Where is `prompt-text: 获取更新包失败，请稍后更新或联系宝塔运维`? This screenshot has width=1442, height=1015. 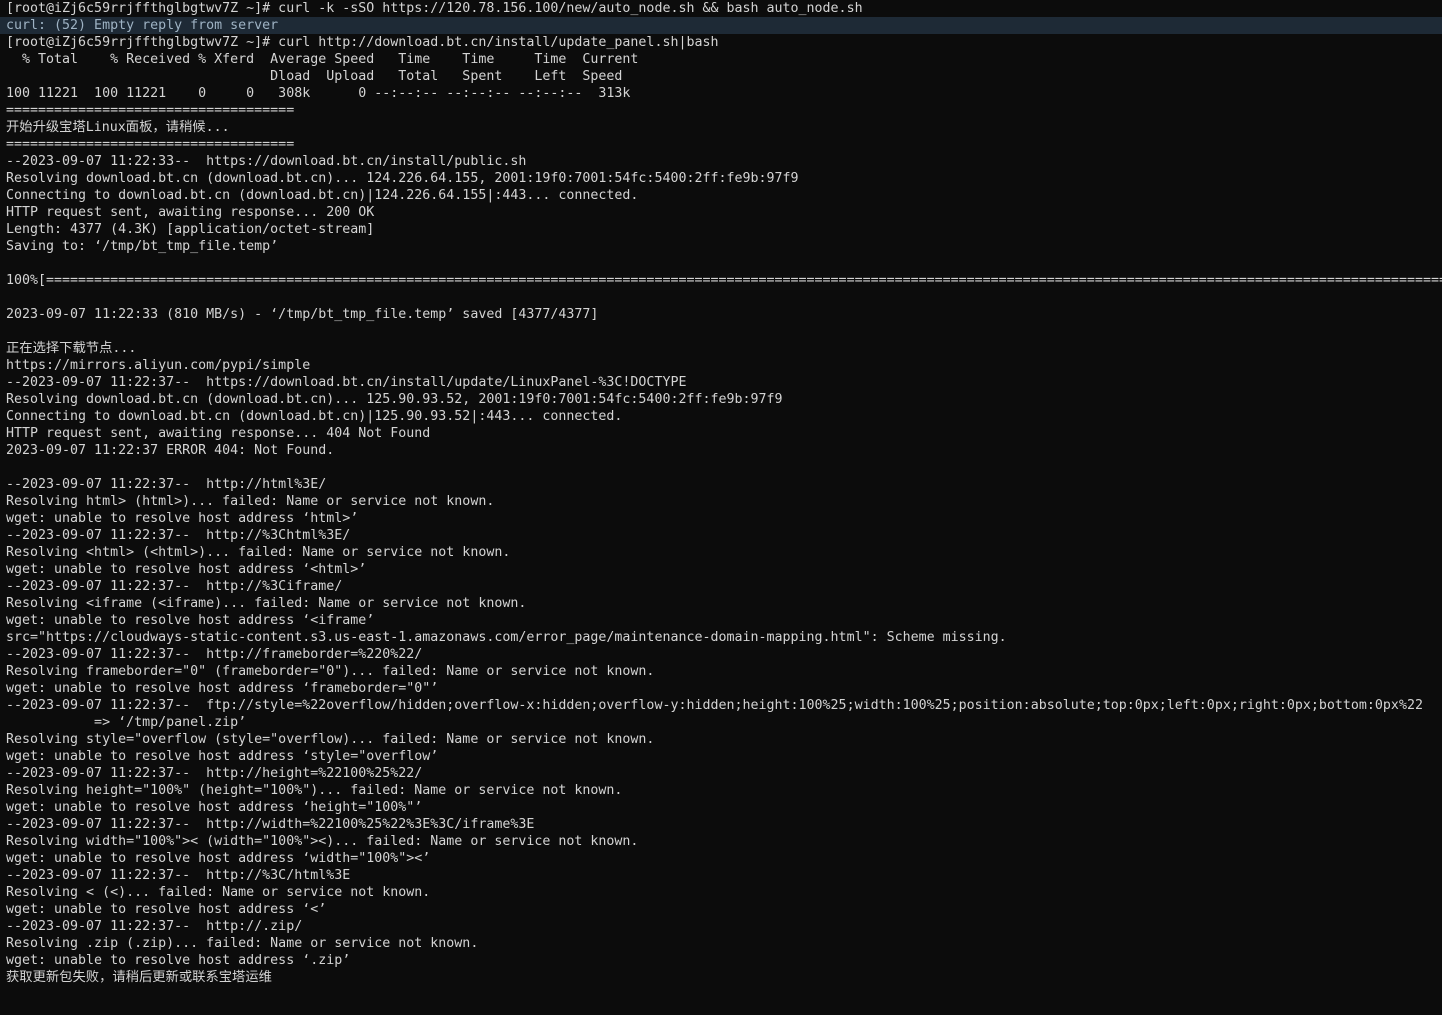
prompt-text: 获取更新包失败，请稍后更新或联系宝塔运维 is located at coordinates (139, 977).